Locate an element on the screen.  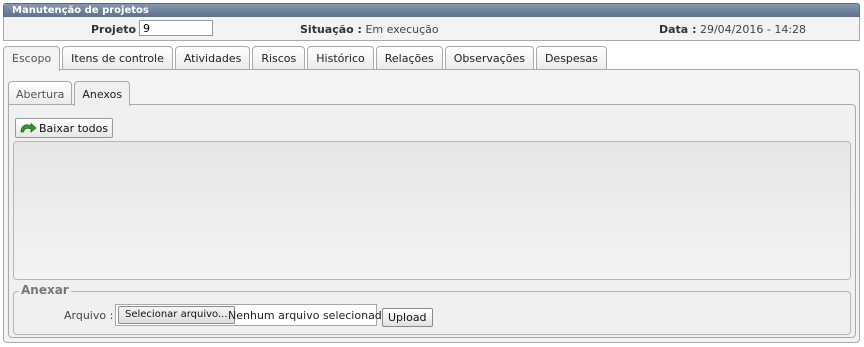
no-file-selected-text: Nenhum arquivo selecionado. is located at coordinates (310, 315).